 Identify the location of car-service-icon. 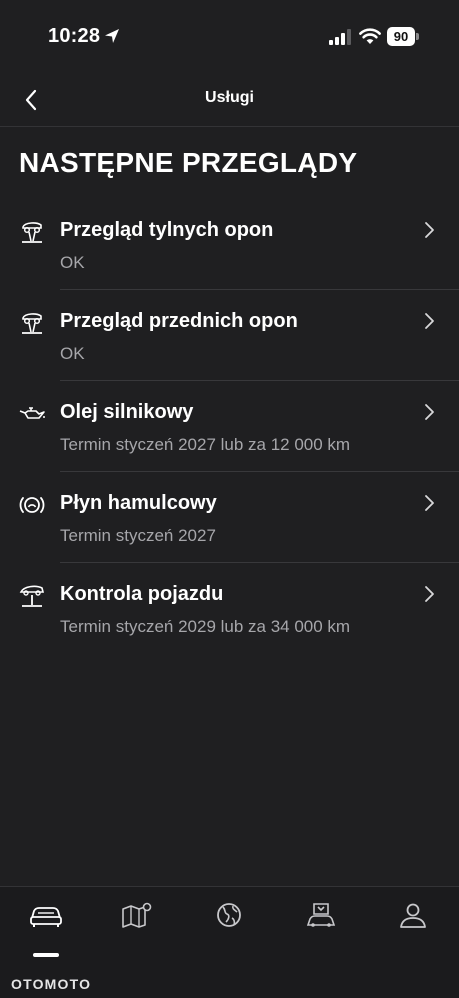
(321, 915).